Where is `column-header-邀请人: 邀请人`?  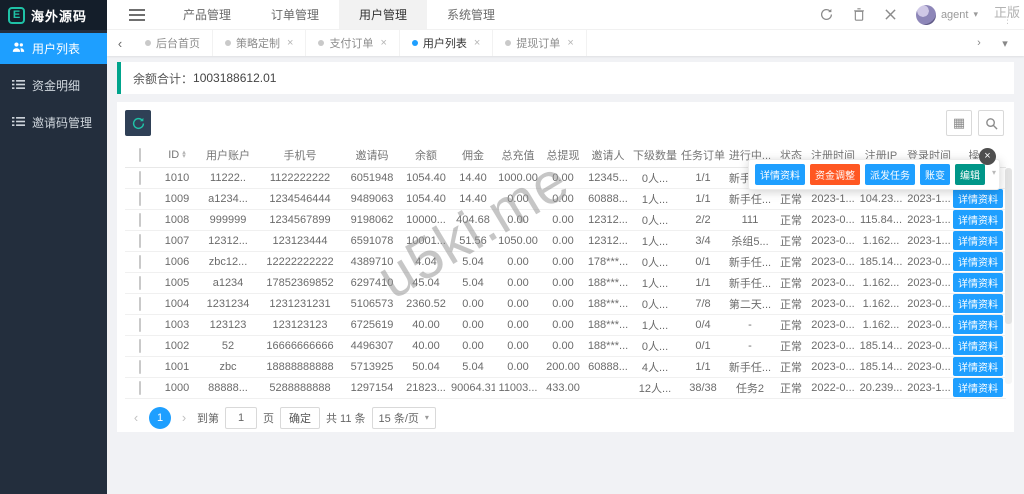
column-header-邀请人: 邀请人 is located at coordinates (608, 156).